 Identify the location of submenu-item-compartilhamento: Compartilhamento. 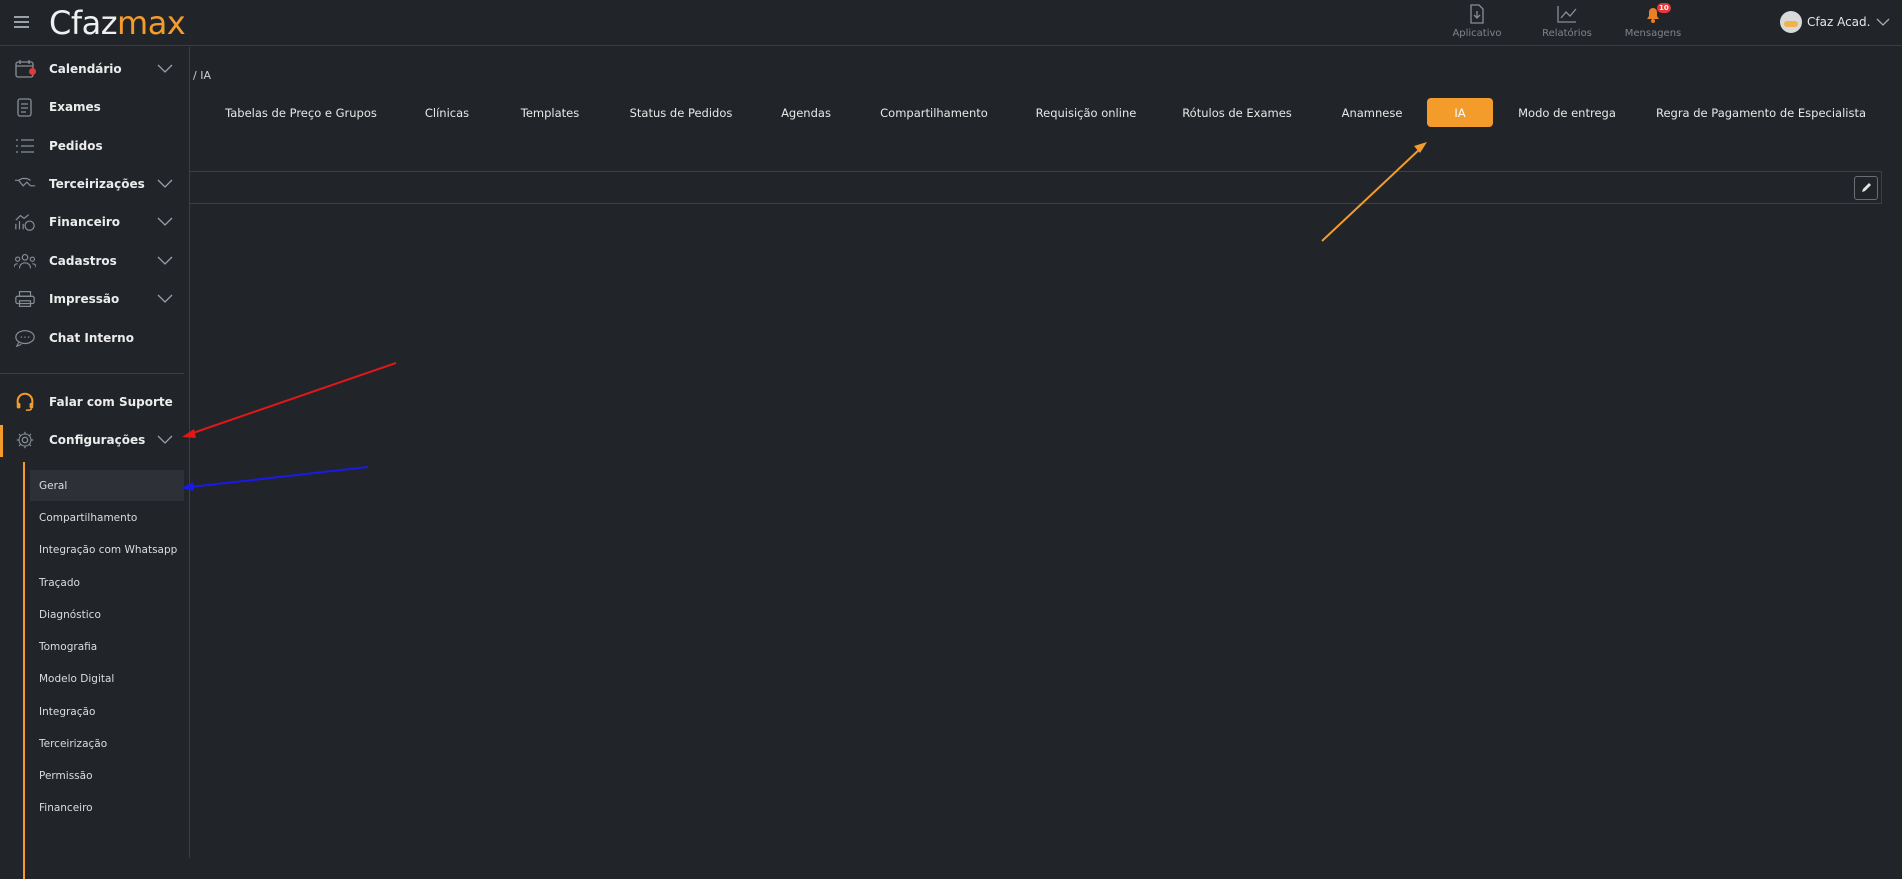
(107, 517).